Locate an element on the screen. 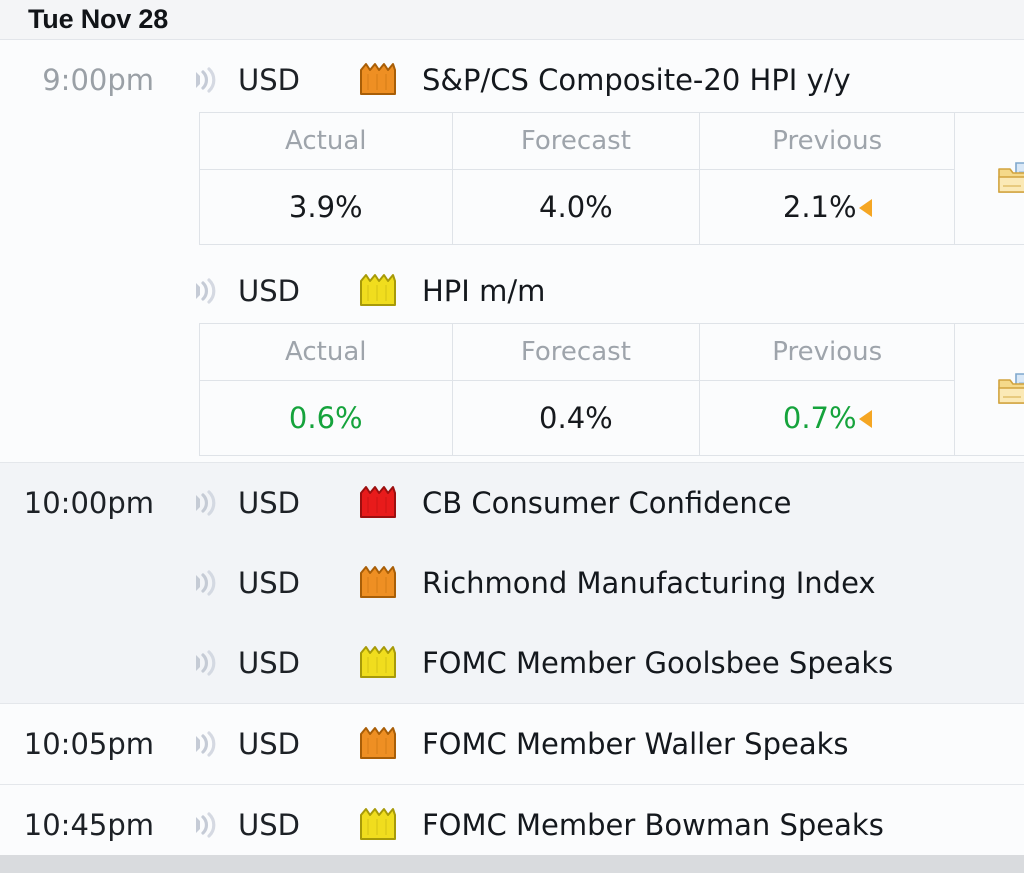  event-title: FOMC Member Goolsbee Speaks is located at coordinates (721, 663).